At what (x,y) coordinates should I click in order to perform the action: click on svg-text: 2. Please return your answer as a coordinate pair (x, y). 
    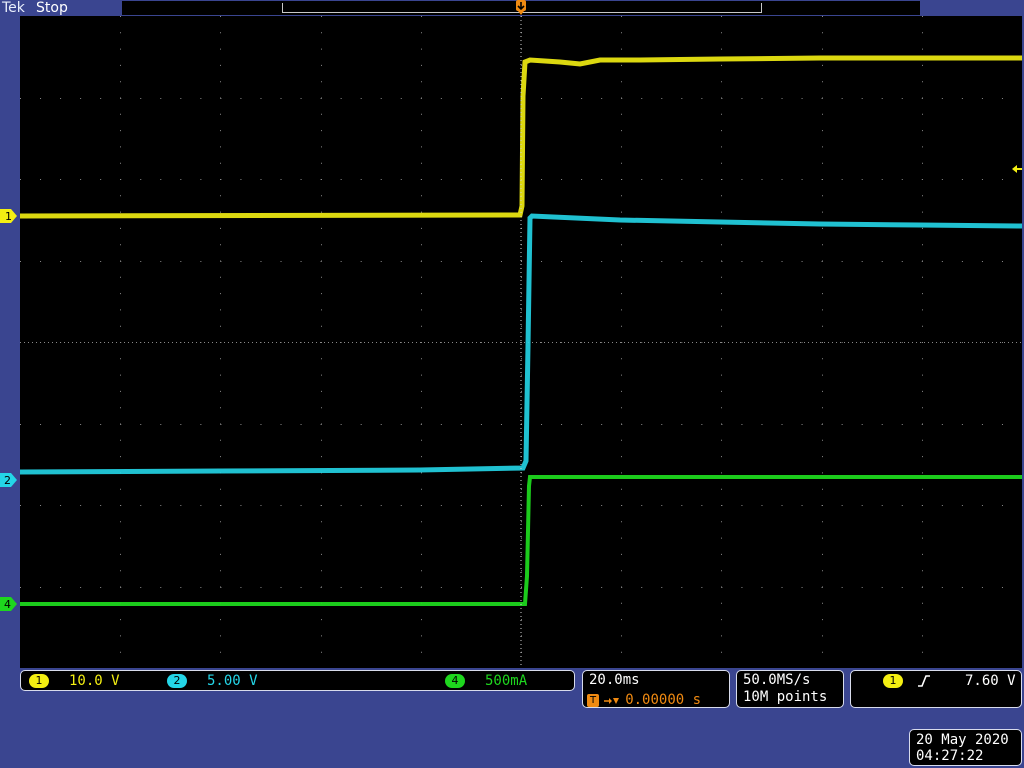
    Looking at the image, I should click on (7, 480).